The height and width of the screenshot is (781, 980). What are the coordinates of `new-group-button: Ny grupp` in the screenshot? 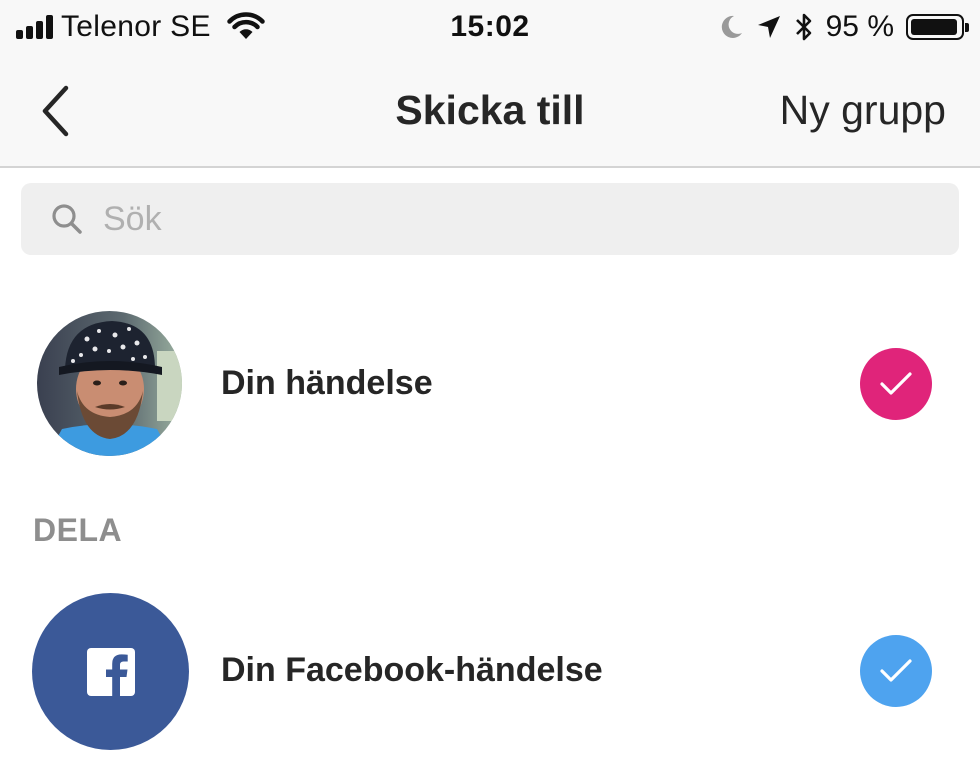 It's located at (863, 110).